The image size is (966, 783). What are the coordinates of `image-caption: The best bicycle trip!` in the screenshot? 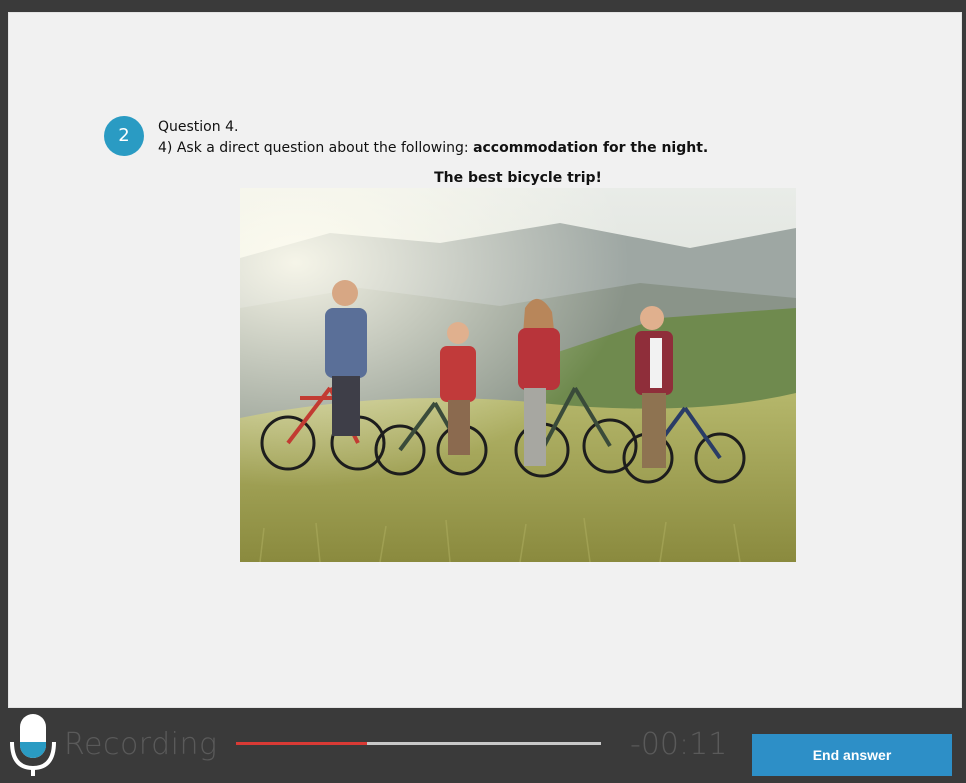 It's located at (518, 178).